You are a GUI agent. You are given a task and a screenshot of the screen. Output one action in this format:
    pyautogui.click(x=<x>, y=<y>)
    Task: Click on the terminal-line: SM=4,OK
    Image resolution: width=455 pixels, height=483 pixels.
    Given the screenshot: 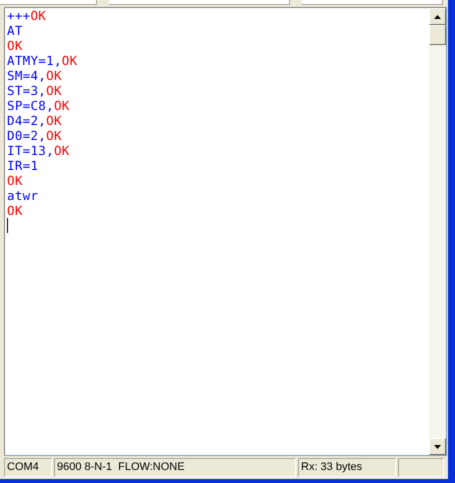 What is the action you would take?
    pyautogui.click(x=35, y=75)
    